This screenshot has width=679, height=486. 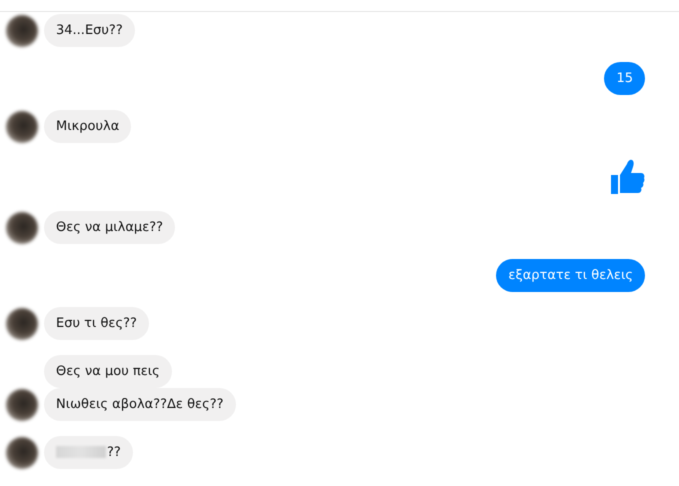 I want to click on message-bubble: Νιωθεις αβολα??Δε θες??, so click(x=140, y=404).